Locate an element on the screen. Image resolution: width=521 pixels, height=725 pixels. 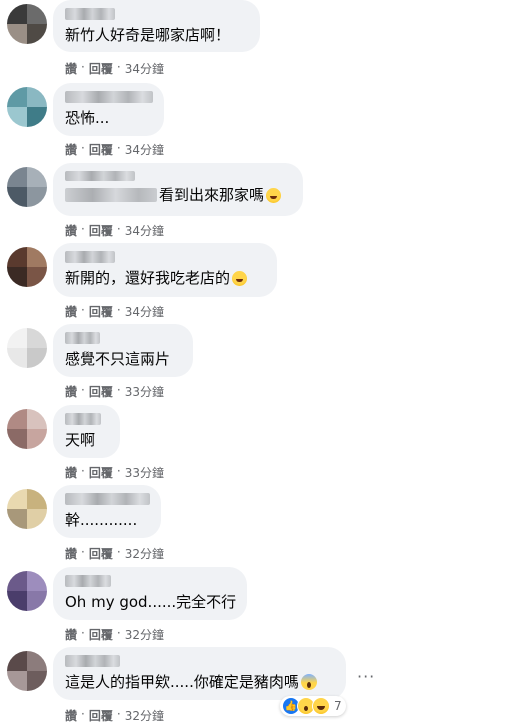
comment-bubble: 天啊 is located at coordinates (86, 431).